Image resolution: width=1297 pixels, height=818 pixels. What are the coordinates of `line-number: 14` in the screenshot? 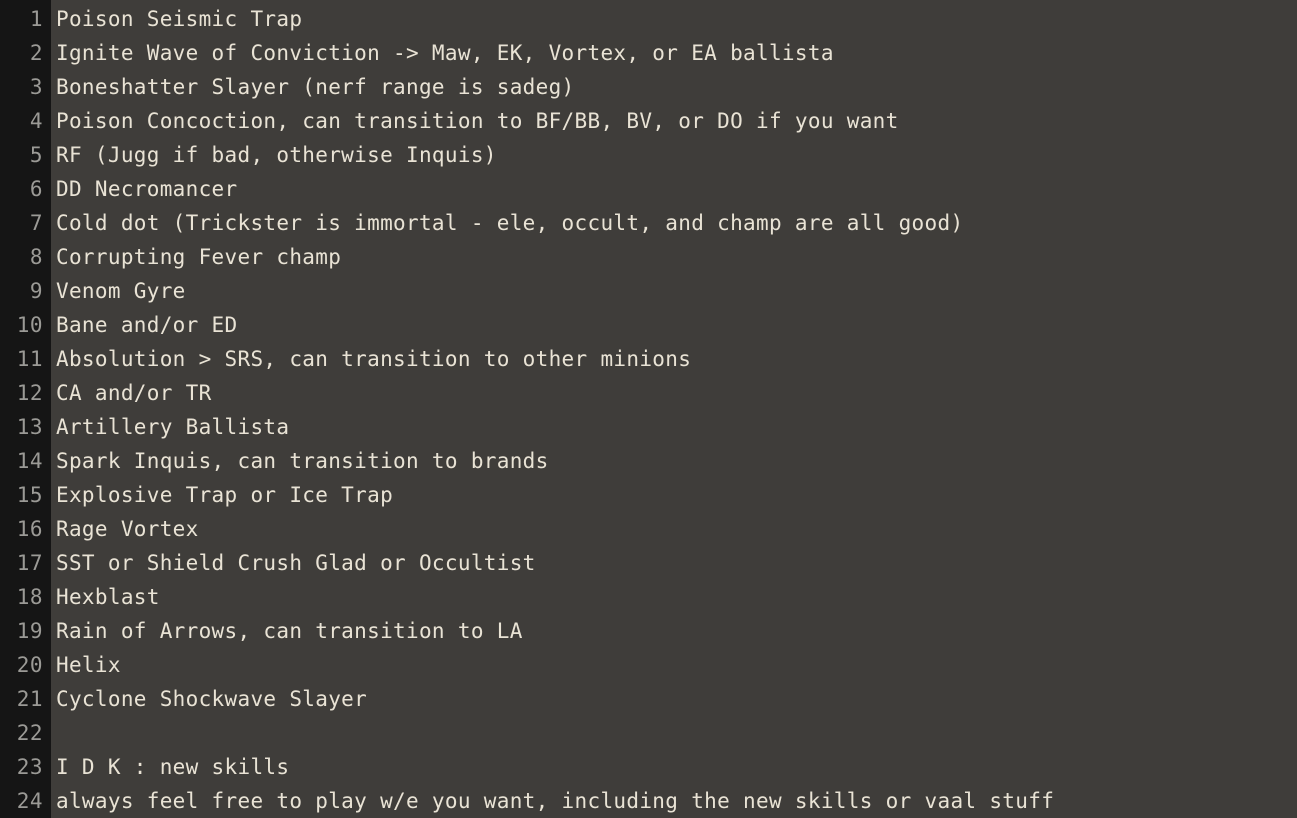 It's located at (29, 461).